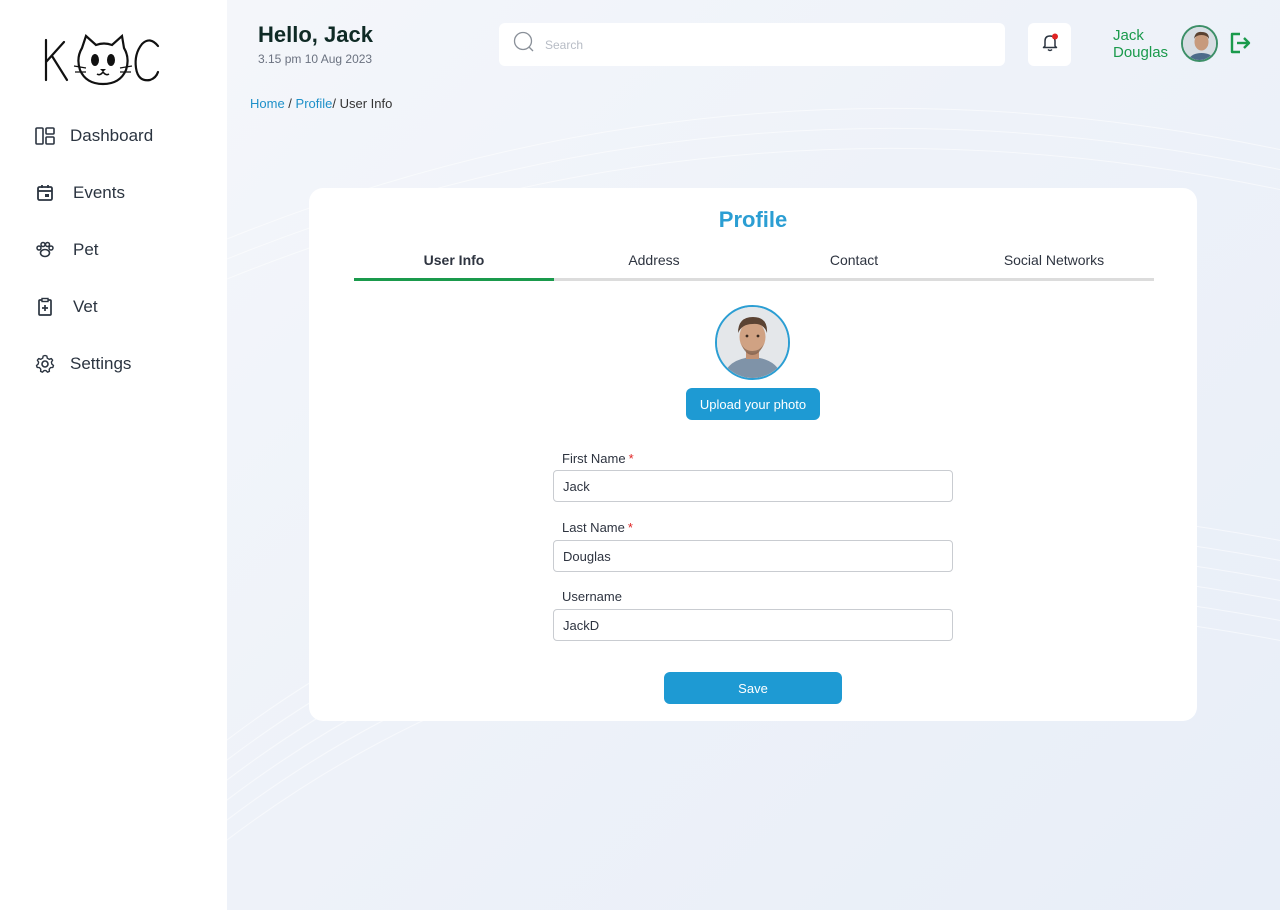 The image size is (1280, 910). What do you see at coordinates (99, 192) in the screenshot?
I see `sidebar-item-label: Events` at bounding box center [99, 192].